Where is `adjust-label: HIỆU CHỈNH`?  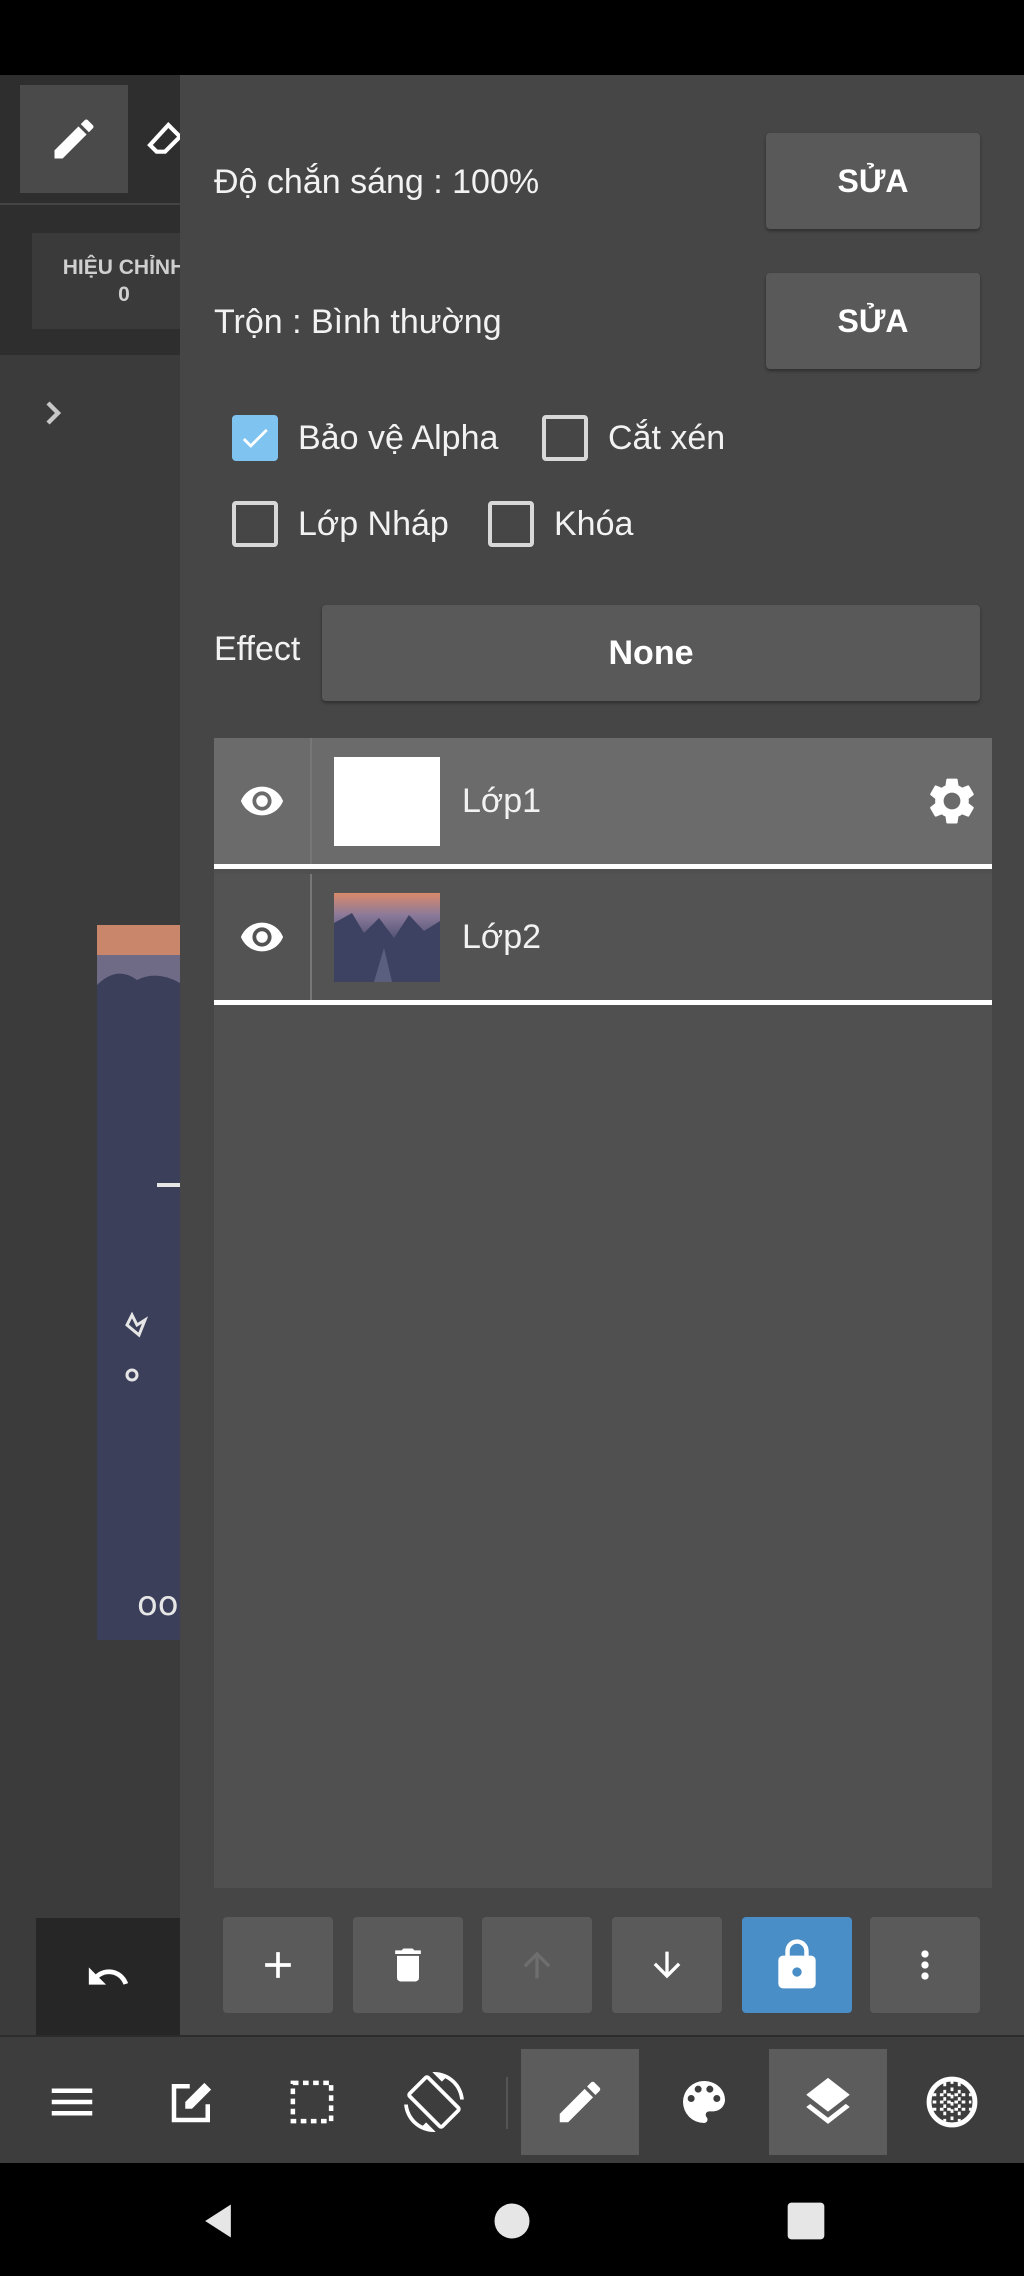
adjust-label: HIỆU CHỈNH is located at coordinates (121, 267).